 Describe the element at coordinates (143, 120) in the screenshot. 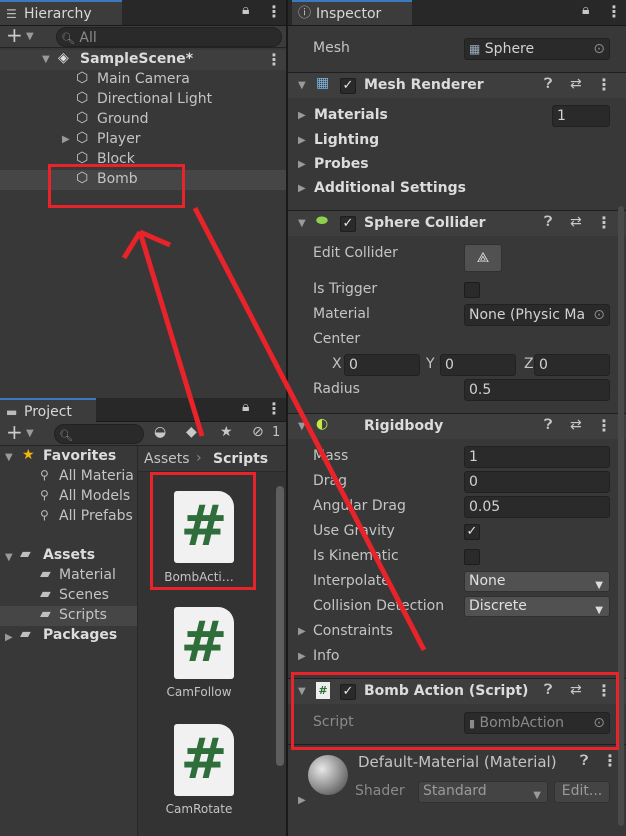

I see `hierarchy-item: ⬡ Ground` at that location.